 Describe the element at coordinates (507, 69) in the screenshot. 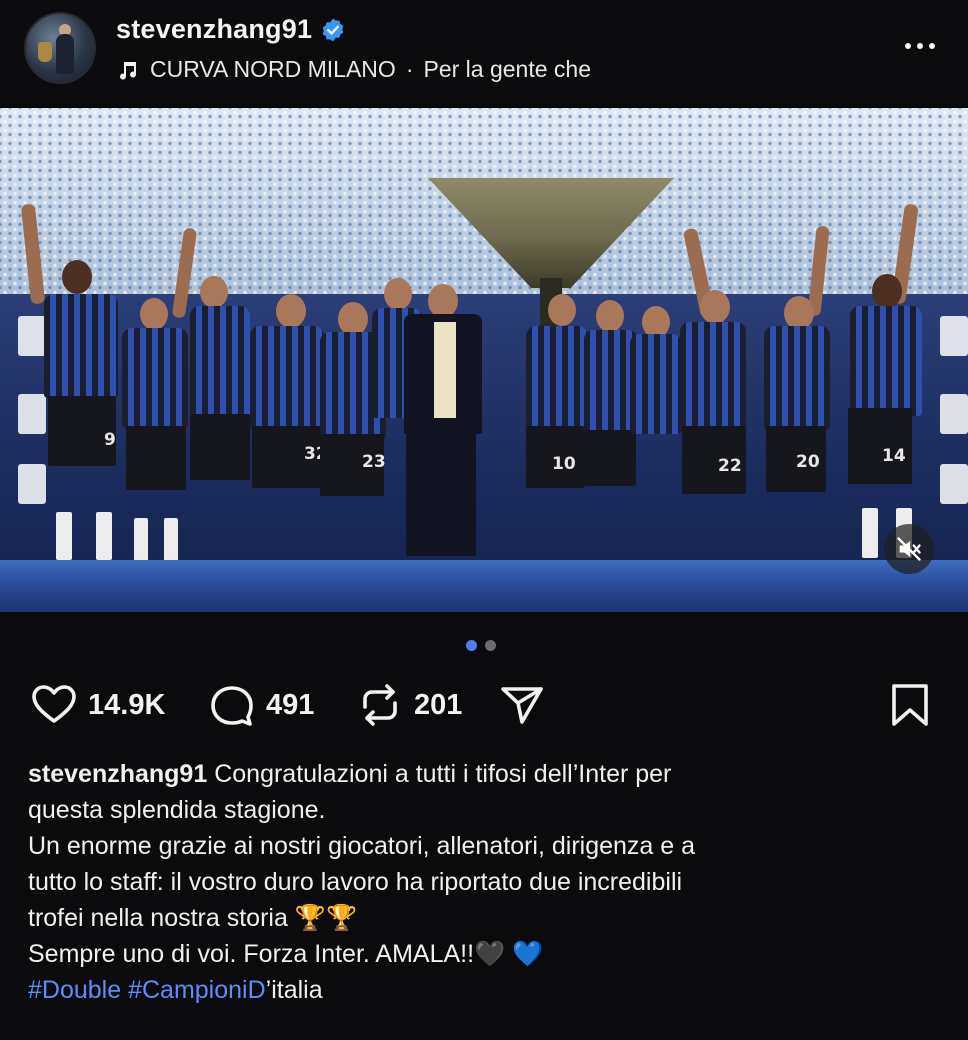

I see `music-track: Per la gente che` at that location.